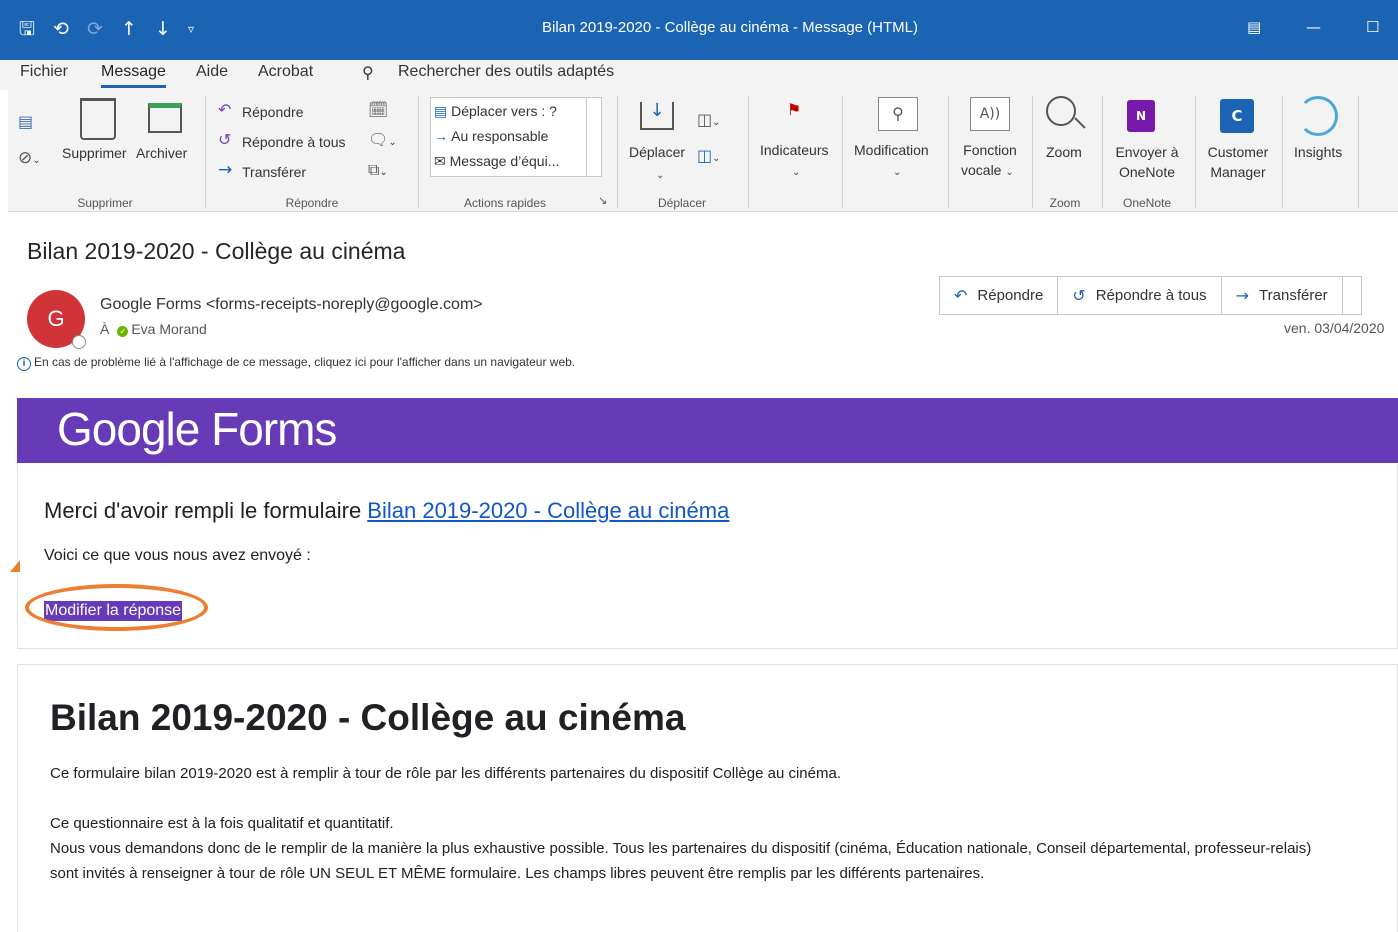 The width and height of the screenshot is (1398, 932). Describe the element at coordinates (177, 555) in the screenshot. I see `sent-text: Voici ce que vous nous avez envoyé :` at that location.